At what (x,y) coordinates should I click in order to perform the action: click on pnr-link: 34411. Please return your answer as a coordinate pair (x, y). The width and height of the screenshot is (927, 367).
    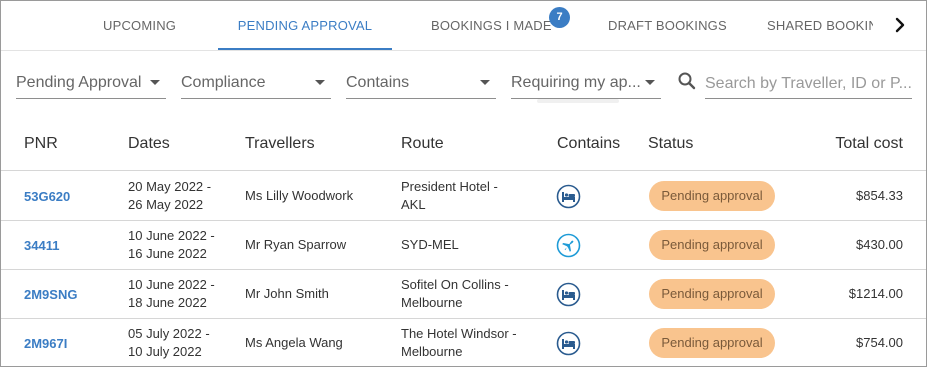
    Looking at the image, I should click on (41, 246).